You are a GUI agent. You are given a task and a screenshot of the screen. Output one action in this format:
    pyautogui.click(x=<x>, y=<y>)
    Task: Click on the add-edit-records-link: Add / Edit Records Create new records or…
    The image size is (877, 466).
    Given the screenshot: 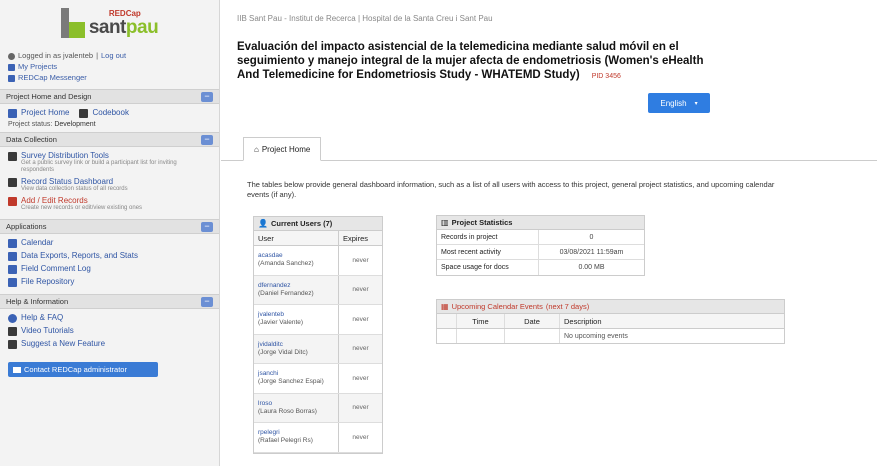 What is the action you would take?
    pyautogui.click(x=109, y=204)
    